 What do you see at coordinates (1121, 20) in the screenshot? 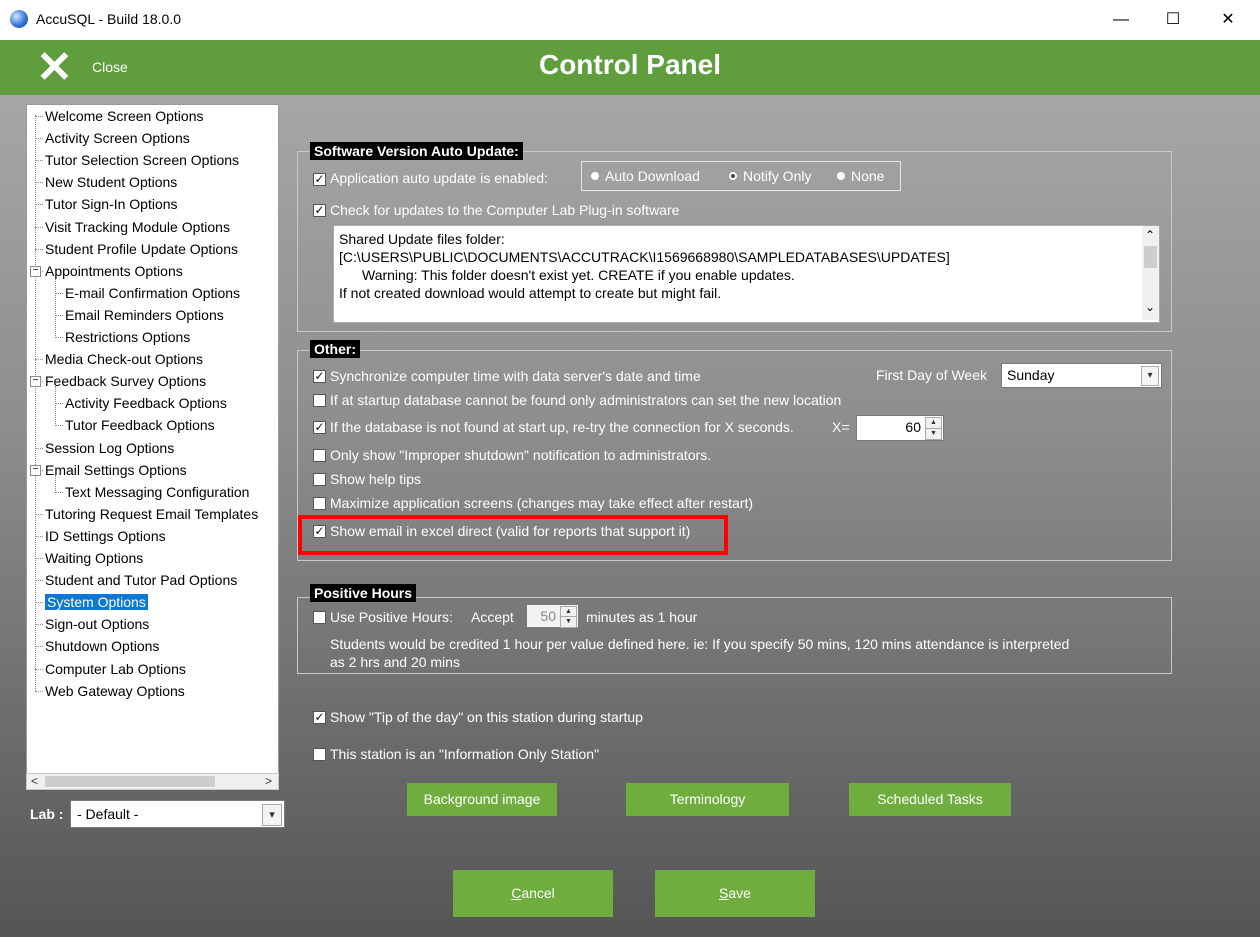
I see `minimize-button: —` at bounding box center [1121, 20].